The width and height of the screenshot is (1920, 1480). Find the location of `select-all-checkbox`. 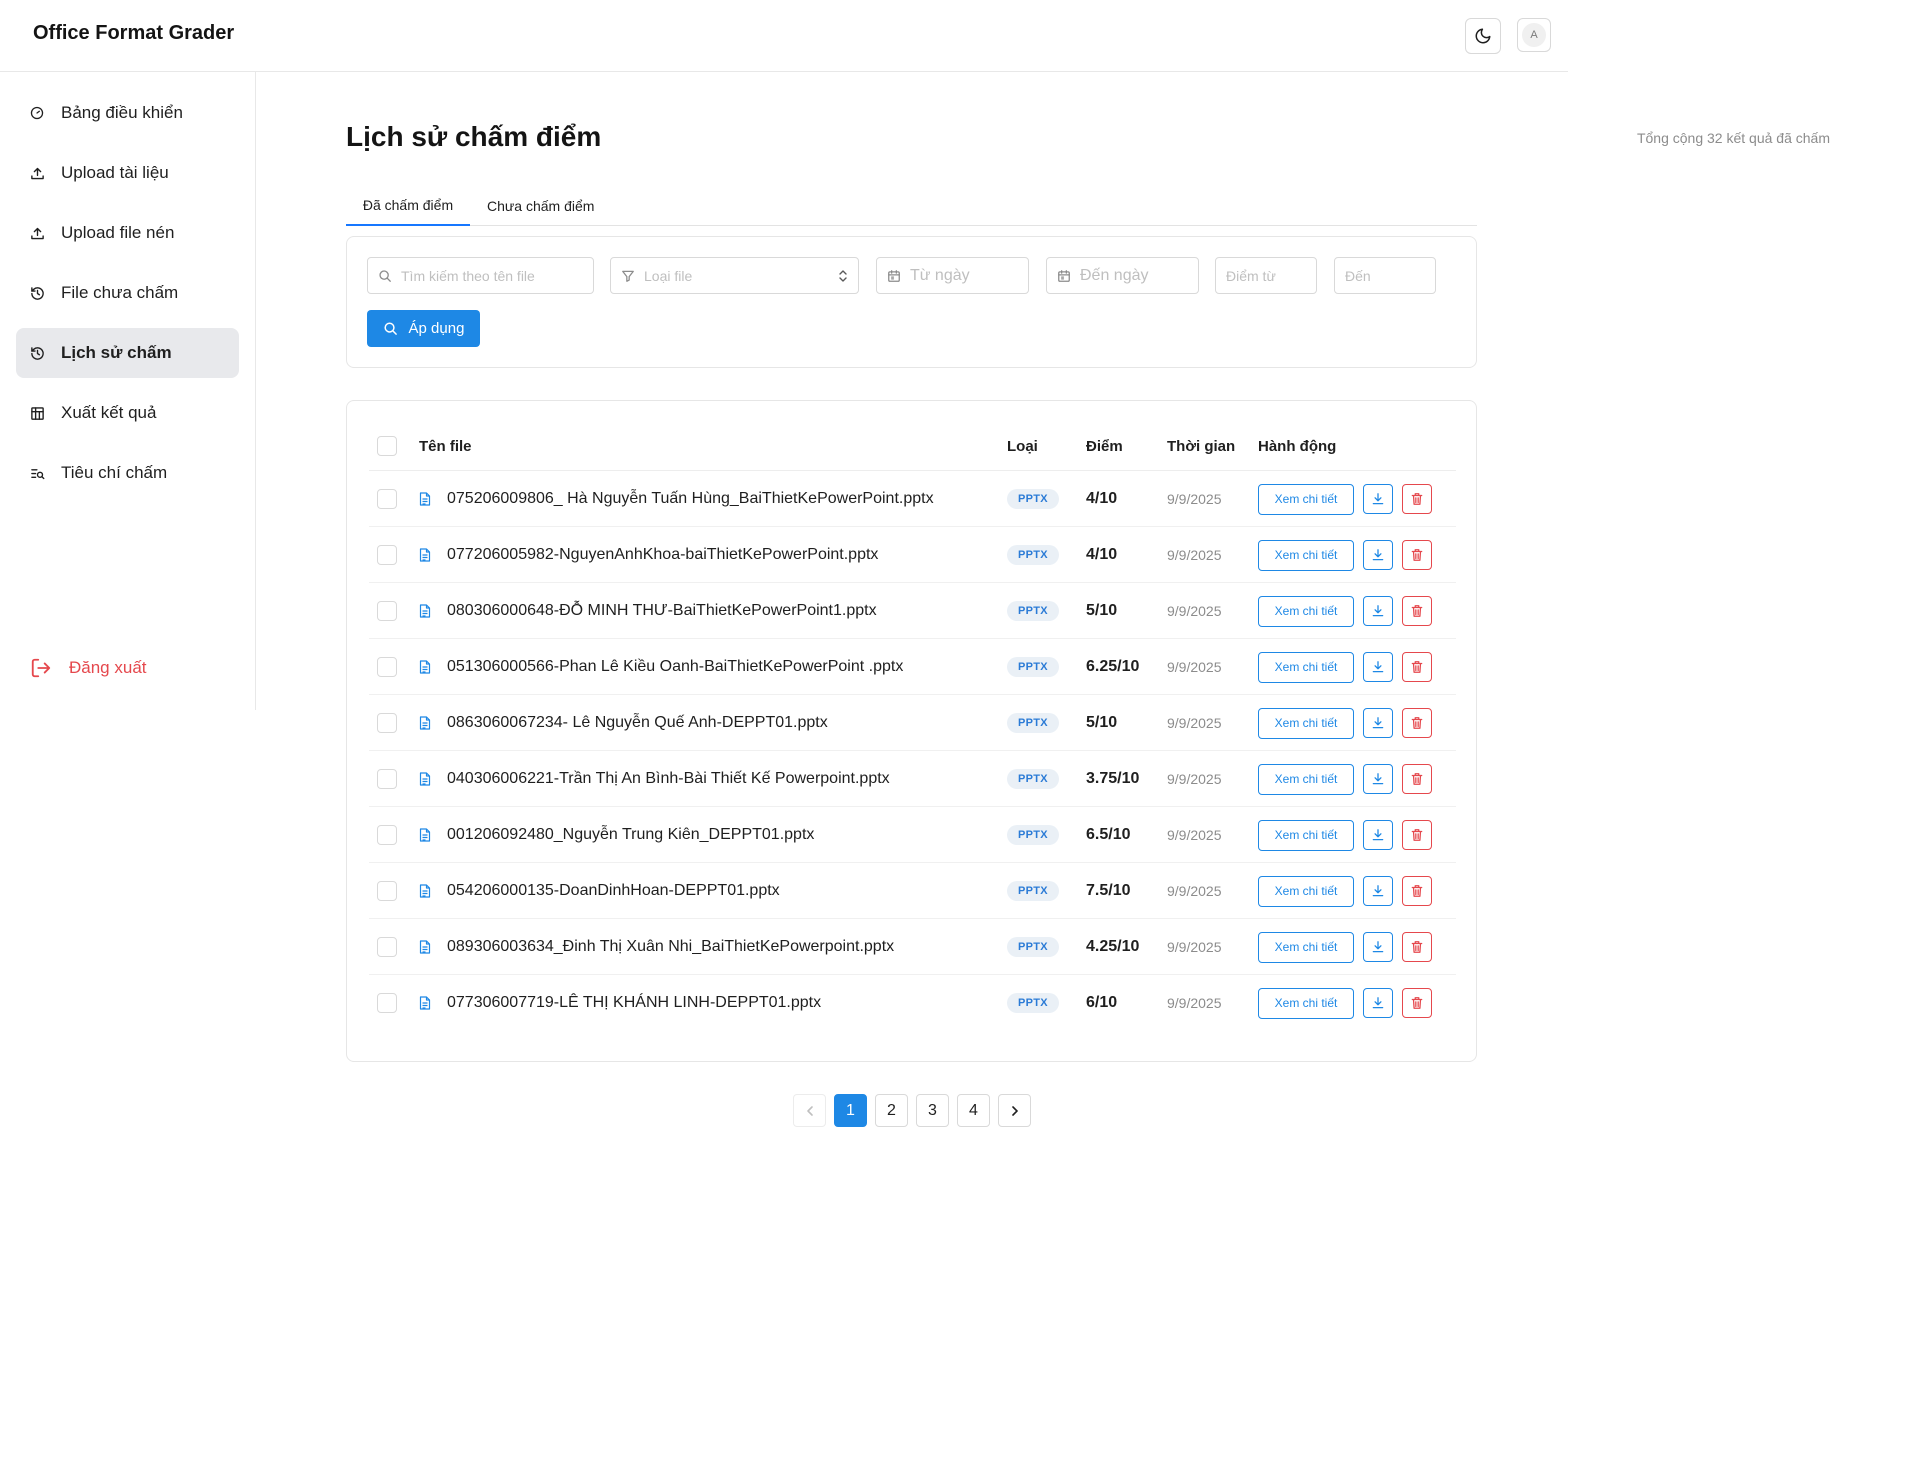

select-all-checkbox is located at coordinates (387, 446).